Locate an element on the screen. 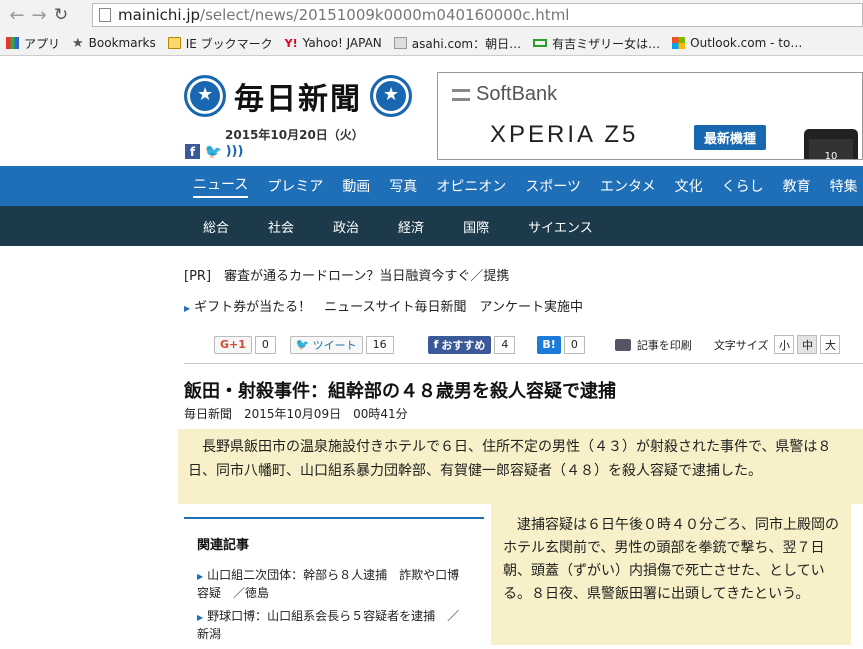 The height and width of the screenshot is (649, 863). header-date: 2015年10月20日（火） is located at coordinates (294, 135).